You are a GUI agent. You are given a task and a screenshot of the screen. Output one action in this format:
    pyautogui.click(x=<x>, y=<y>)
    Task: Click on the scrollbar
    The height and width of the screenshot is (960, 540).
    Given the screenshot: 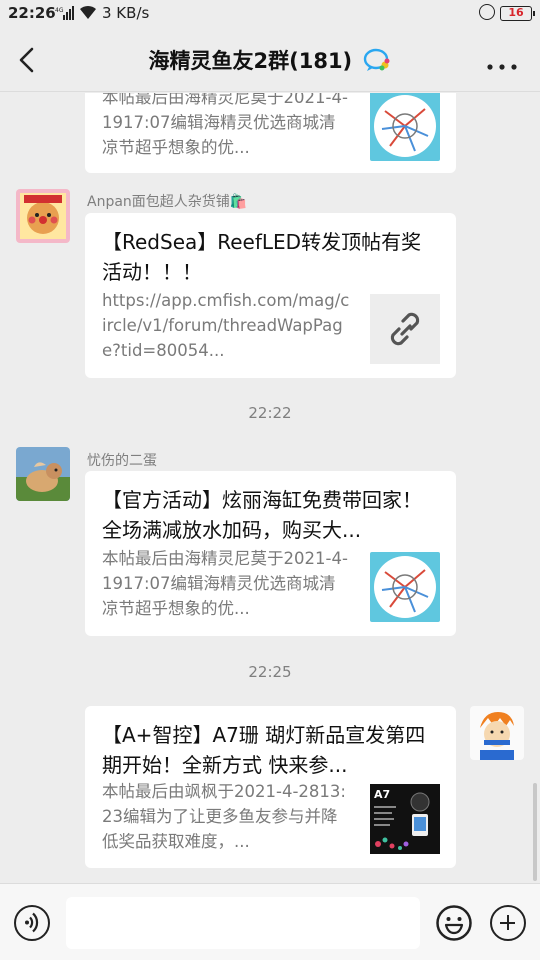 What is the action you would take?
    pyautogui.click(x=535, y=832)
    